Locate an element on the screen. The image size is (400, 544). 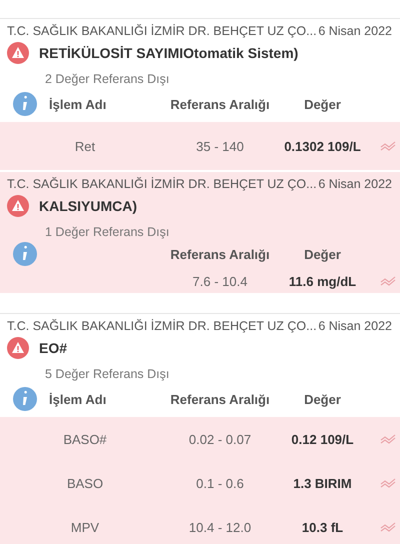
reference-range: 0.02 - 0.07 is located at coordinates (220, 439).